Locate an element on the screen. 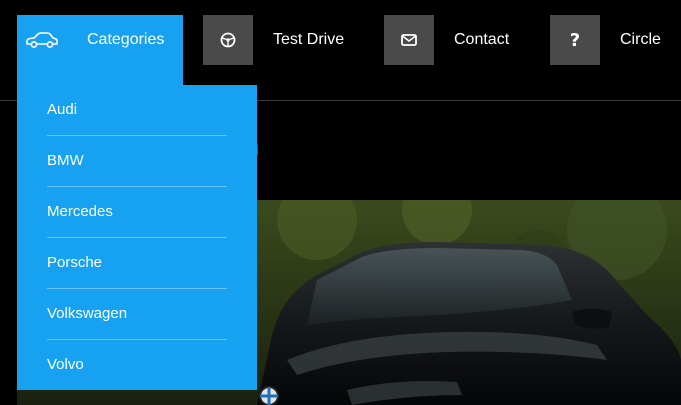  dropdown-item-mercedes: Mercedes is located at coordinates (137, 212).